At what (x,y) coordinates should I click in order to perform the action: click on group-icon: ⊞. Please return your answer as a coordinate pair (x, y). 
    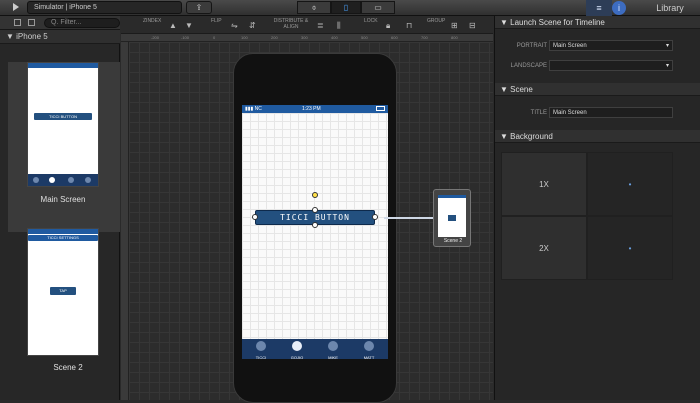
    Looking at the image, I should click on (454, 25).